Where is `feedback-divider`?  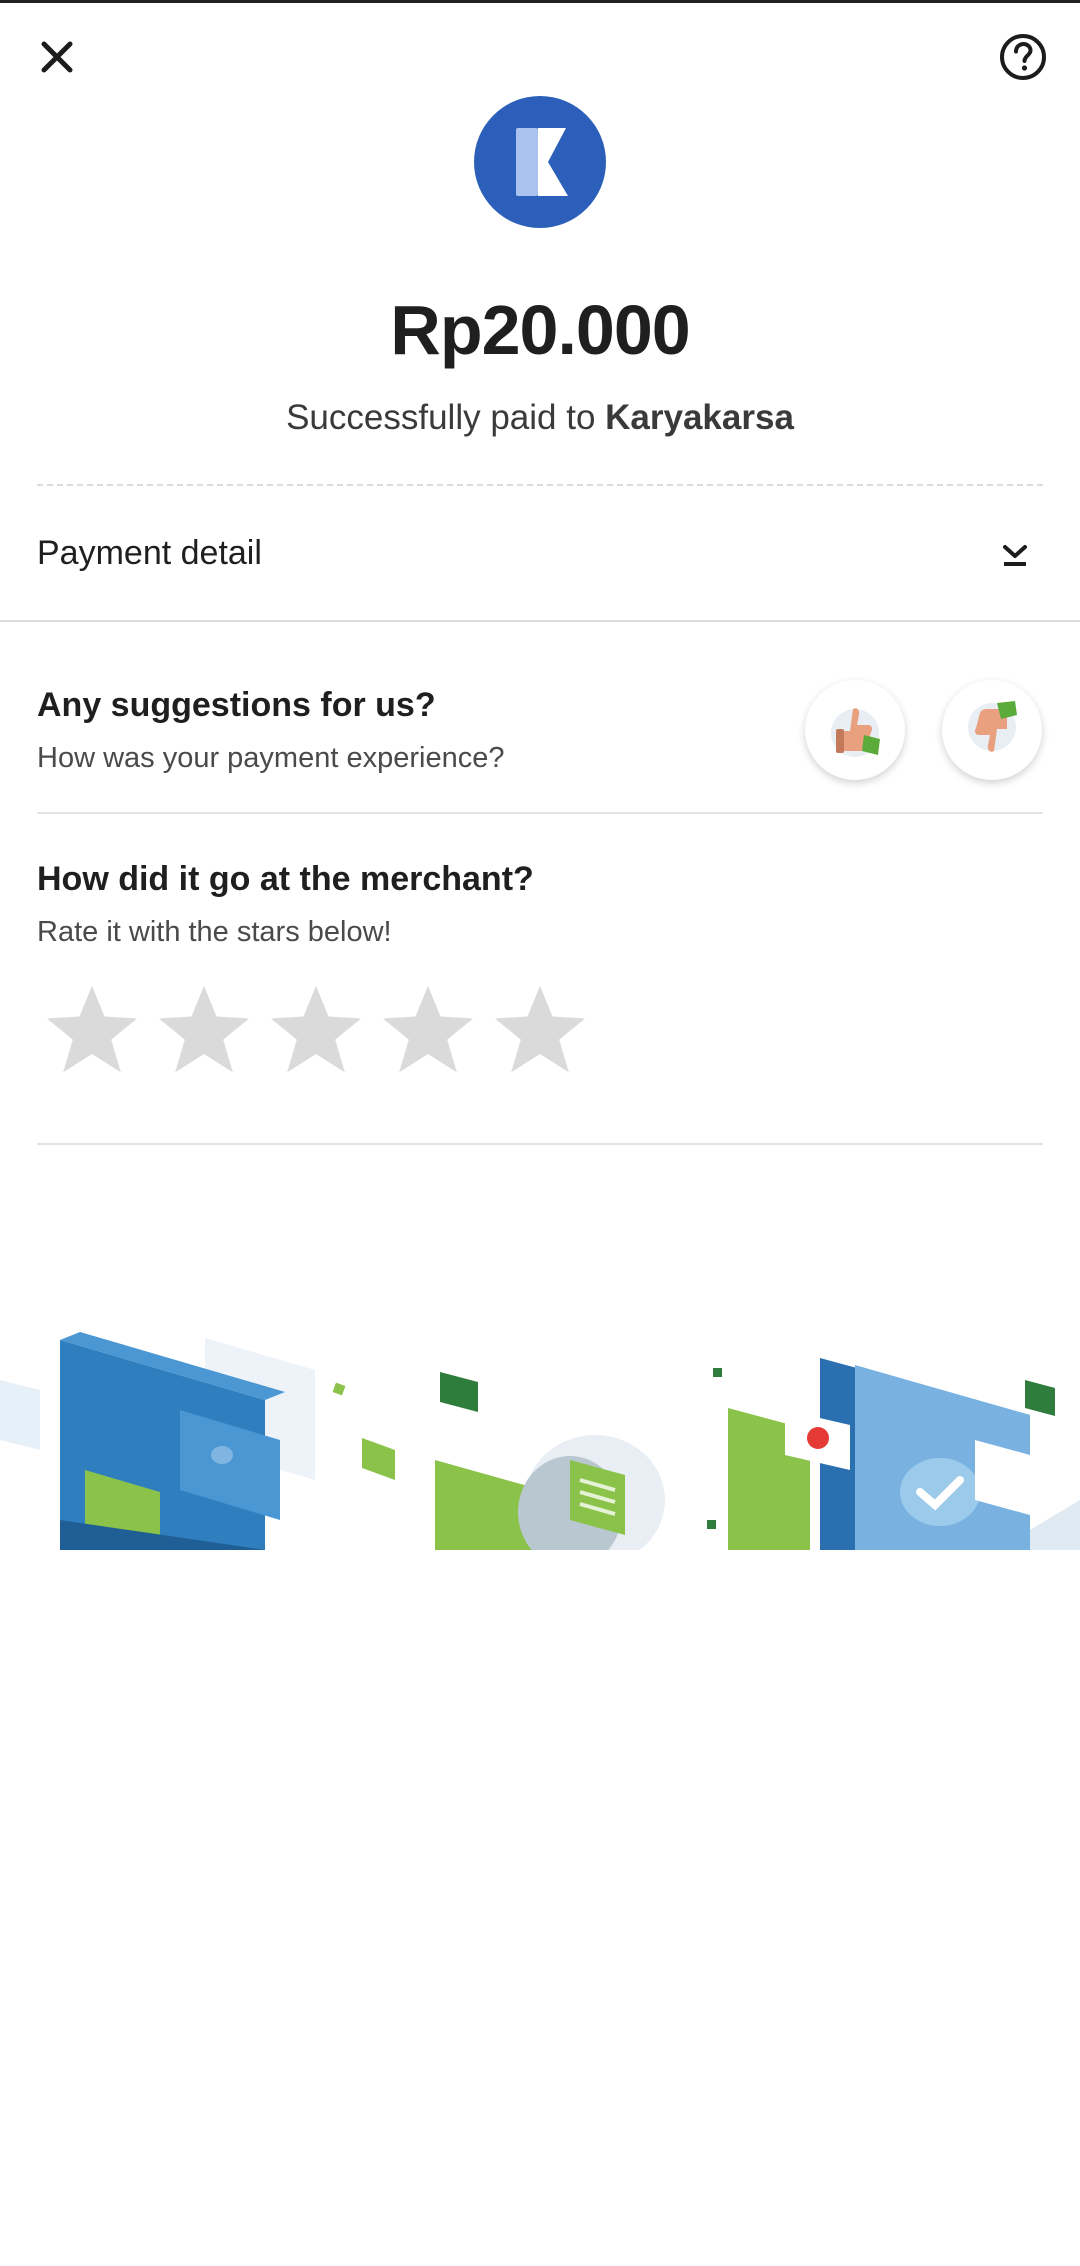
feedback-divider is located at coordinates (540, 813).